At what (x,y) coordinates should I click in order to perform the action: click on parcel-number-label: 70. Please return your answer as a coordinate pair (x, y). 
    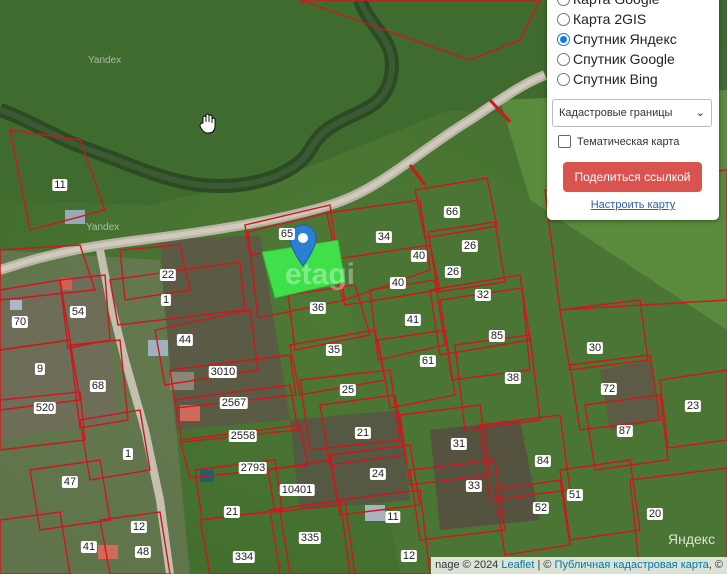
    Looking at the image, I should click on (20, 322).